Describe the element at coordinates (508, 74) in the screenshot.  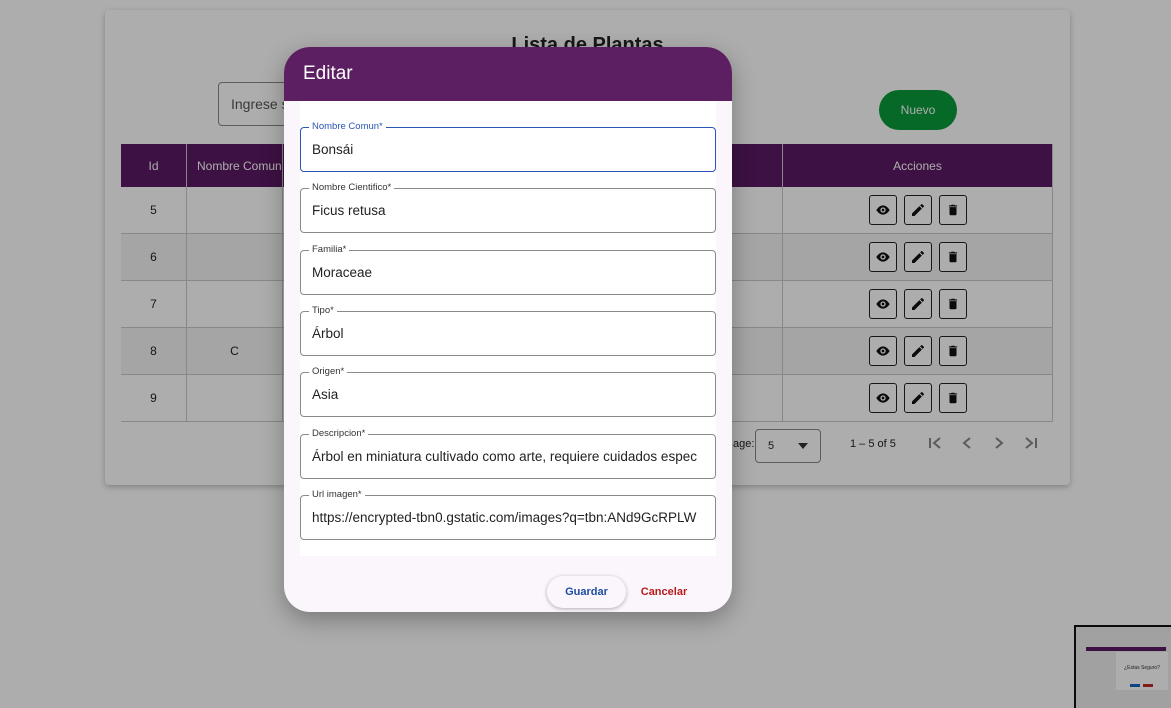
I see `dialog-header: Editar` at that location.